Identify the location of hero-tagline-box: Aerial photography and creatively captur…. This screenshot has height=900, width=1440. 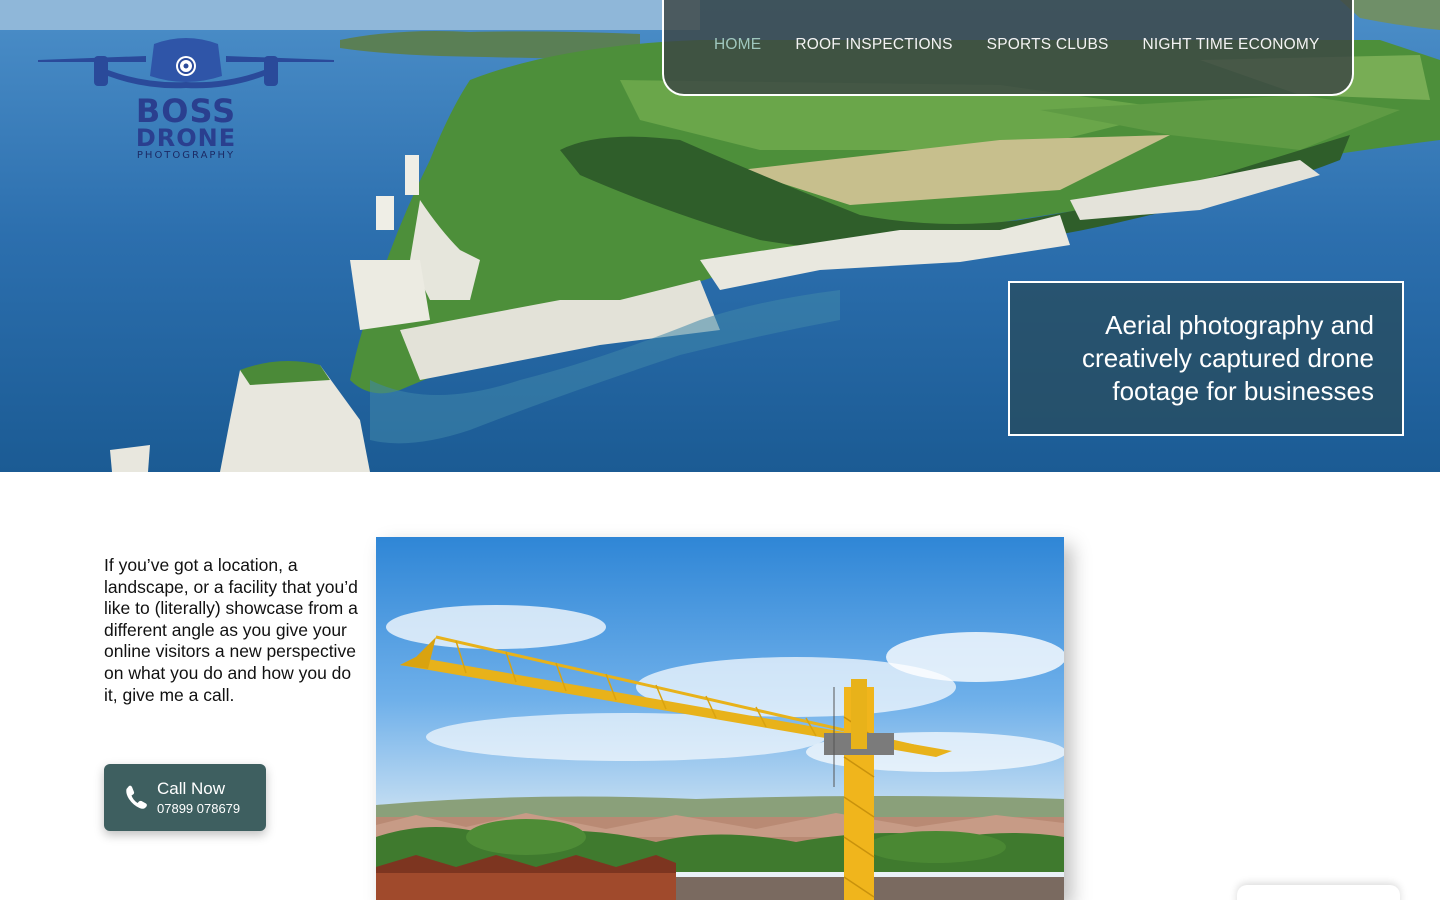
(1206, 358).